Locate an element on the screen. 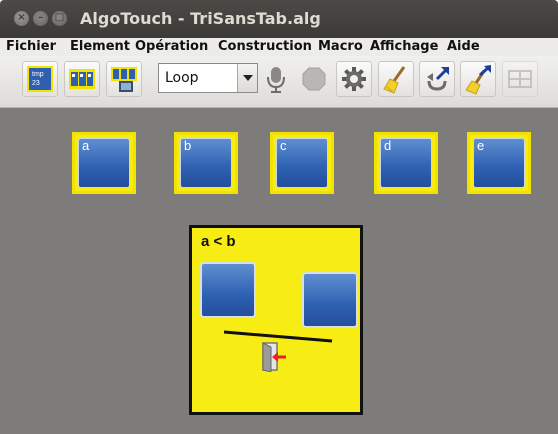  window-maximize-button: □ is located at coordinates (59, 18).